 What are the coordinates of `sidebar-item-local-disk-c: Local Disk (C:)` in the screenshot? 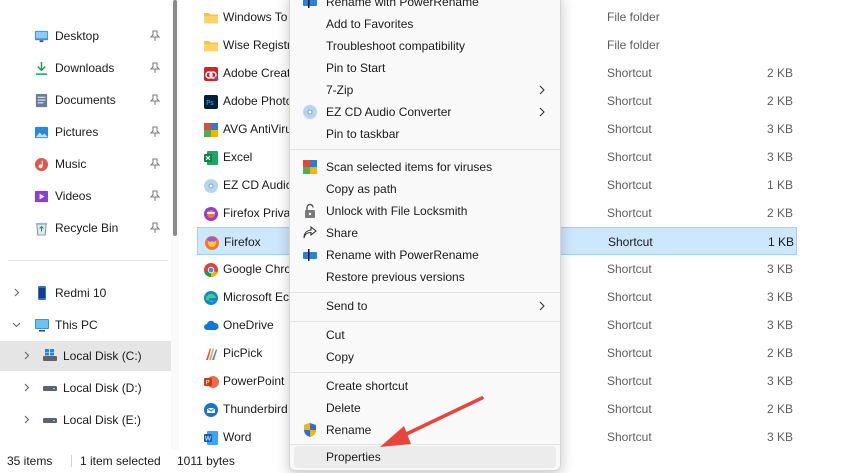 It's located at (85, 356).